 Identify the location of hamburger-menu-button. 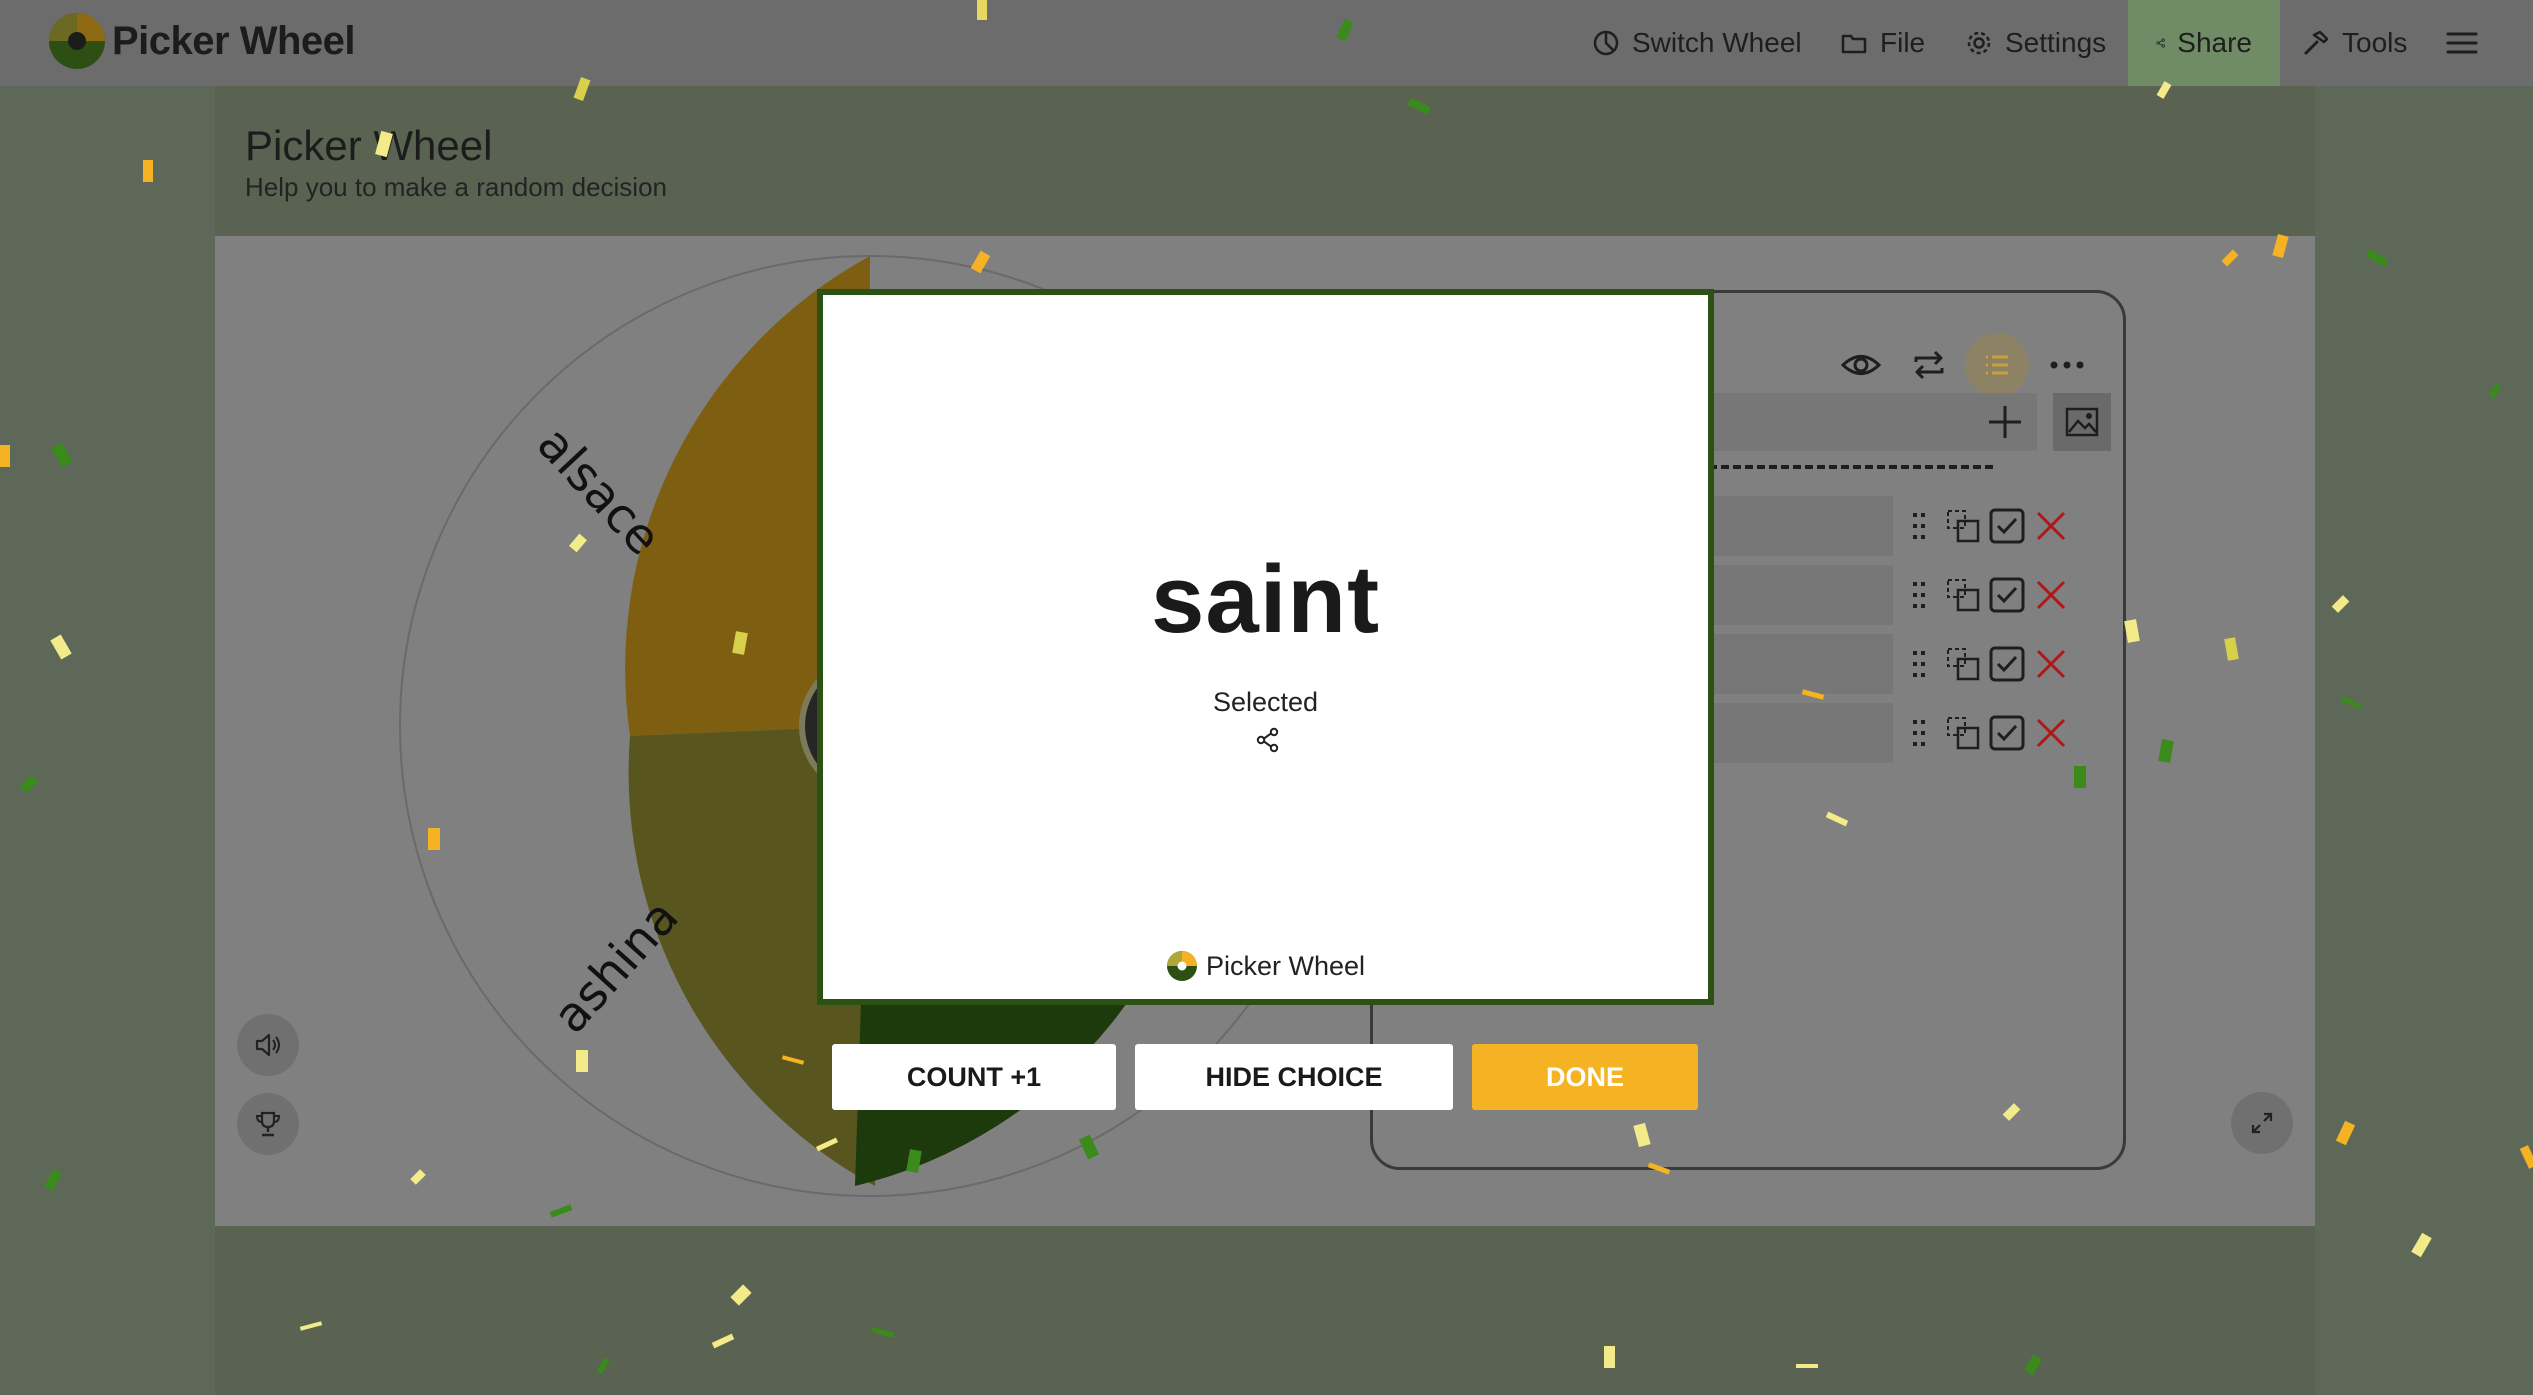
(2468, 43).